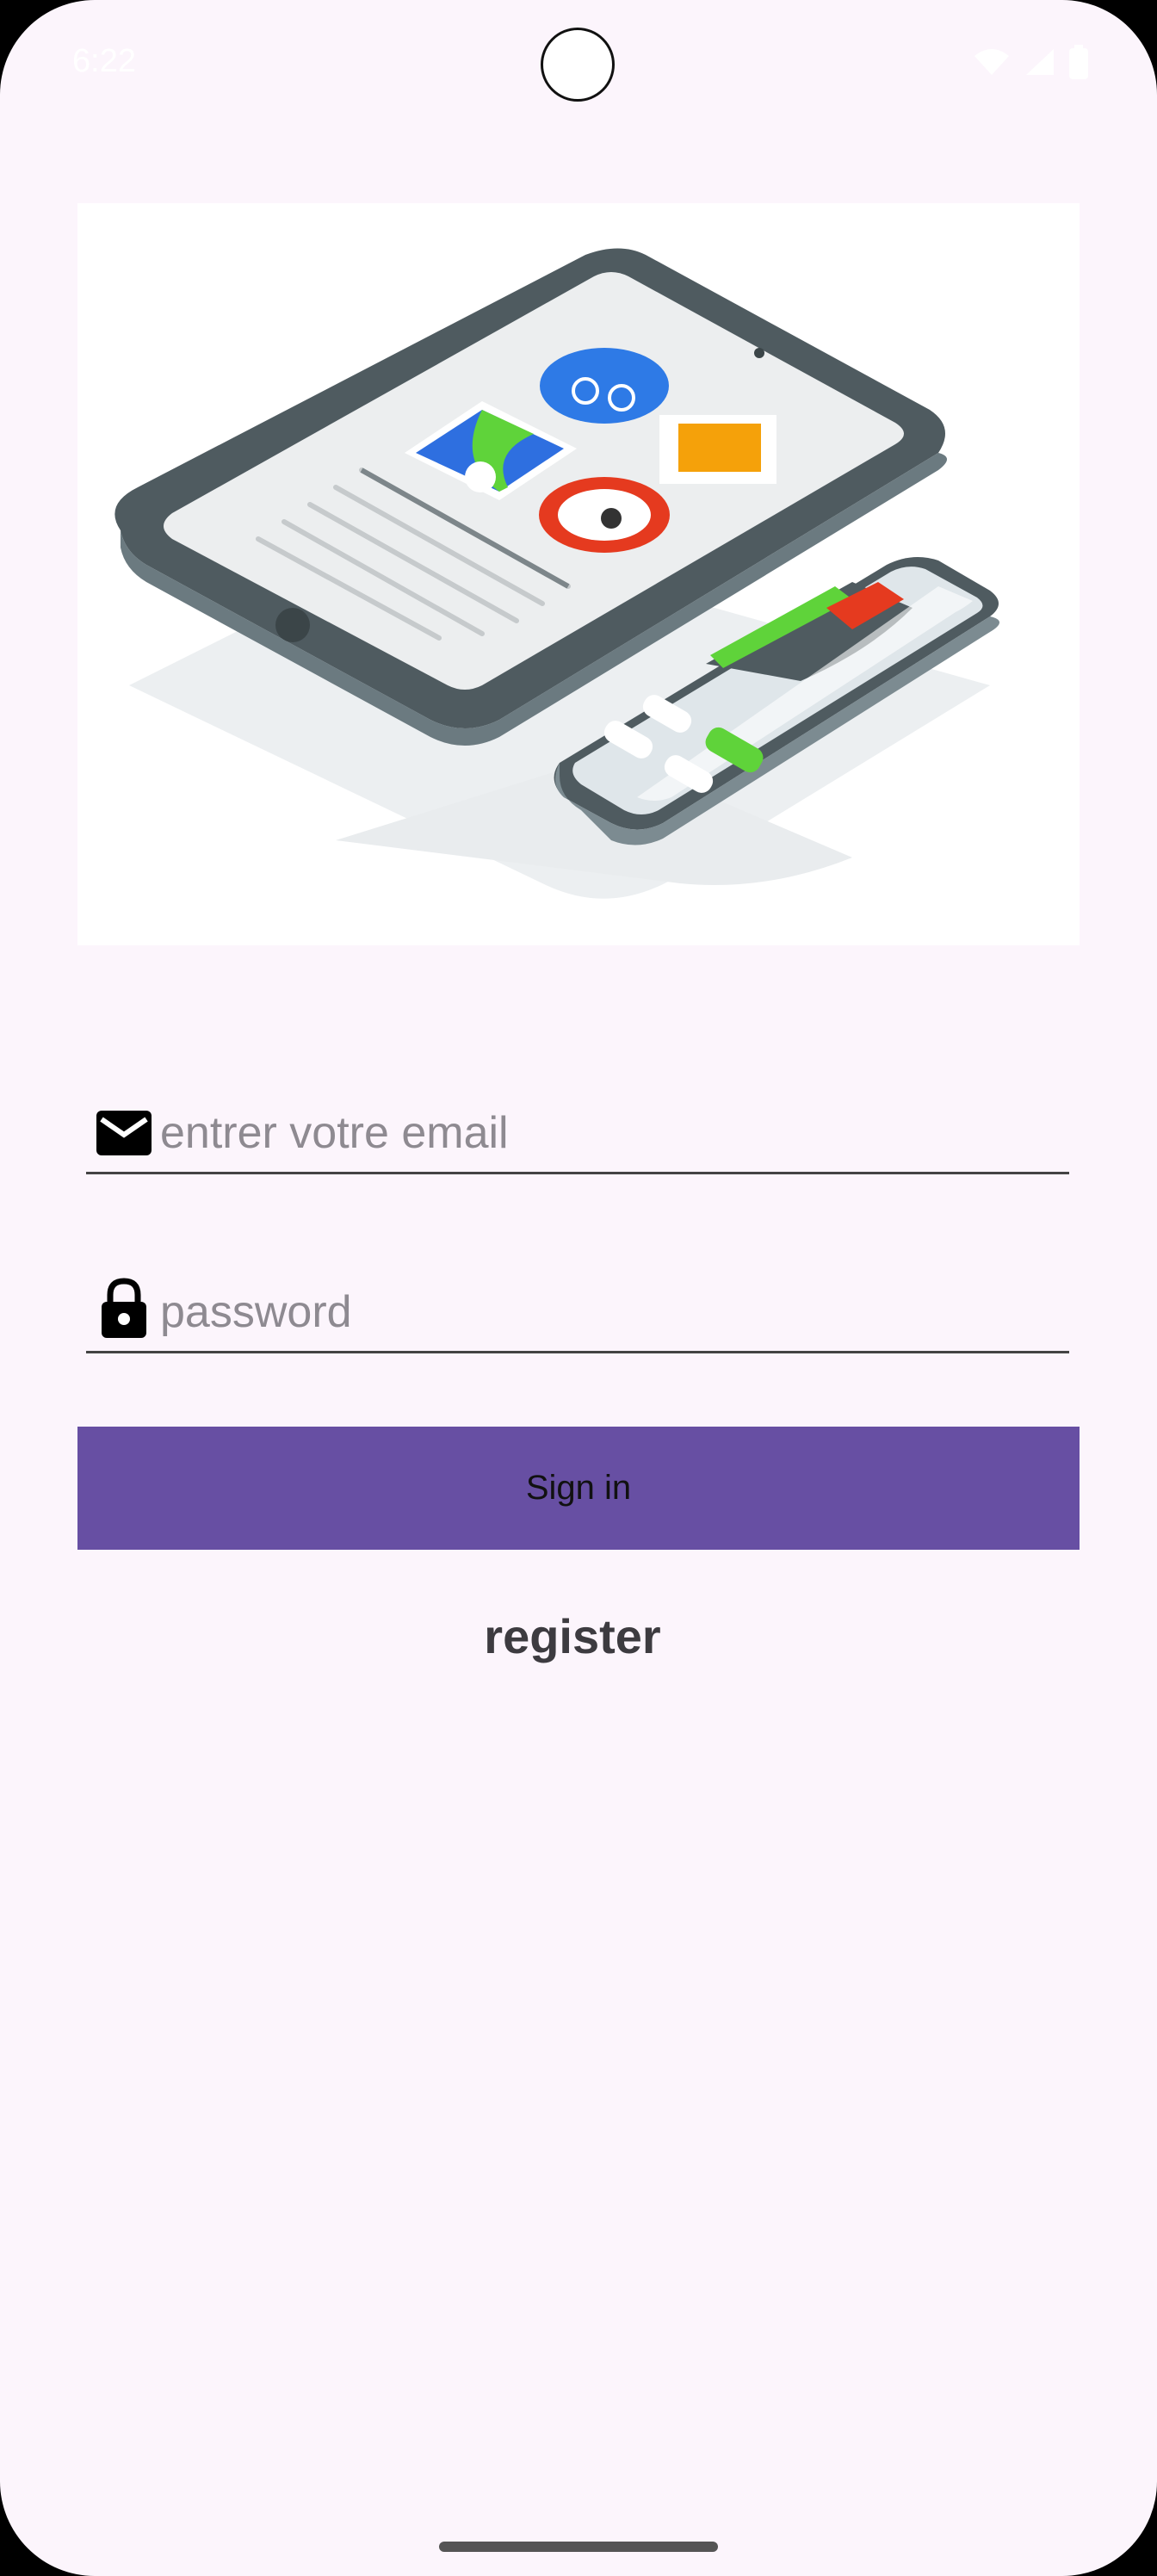 The height and width of the screenshot is (2576, 1157). I want to click on lock-icon, so click(124, 1308).